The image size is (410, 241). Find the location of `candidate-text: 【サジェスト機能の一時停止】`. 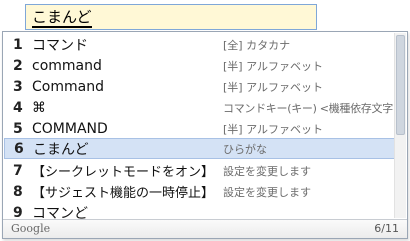

candidate-text: 【サジェスト機能の一時停止】 is located at coordinates (123, 193).